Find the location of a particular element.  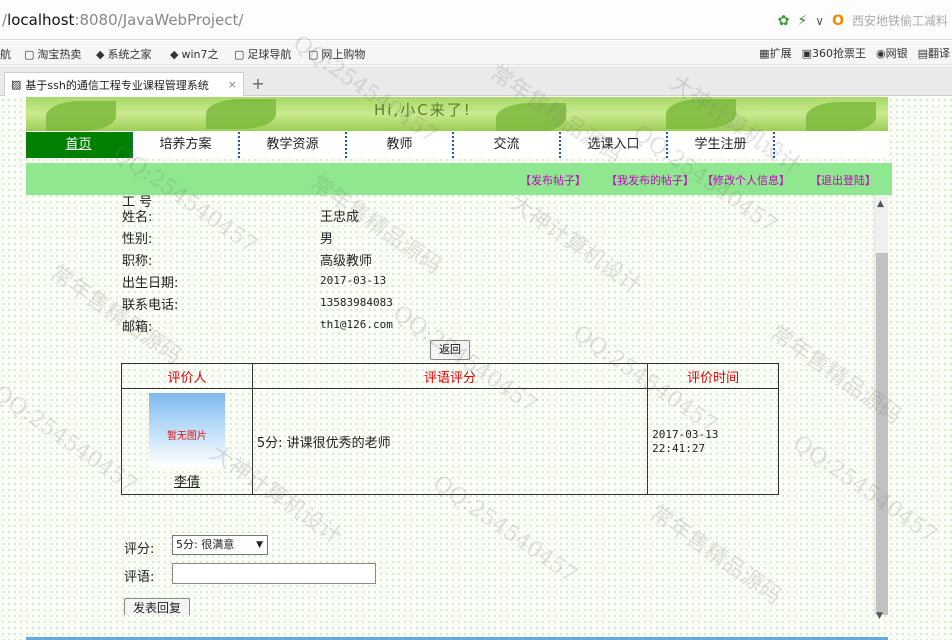

info-label: 姓名: is located at coordinates (137, 217).